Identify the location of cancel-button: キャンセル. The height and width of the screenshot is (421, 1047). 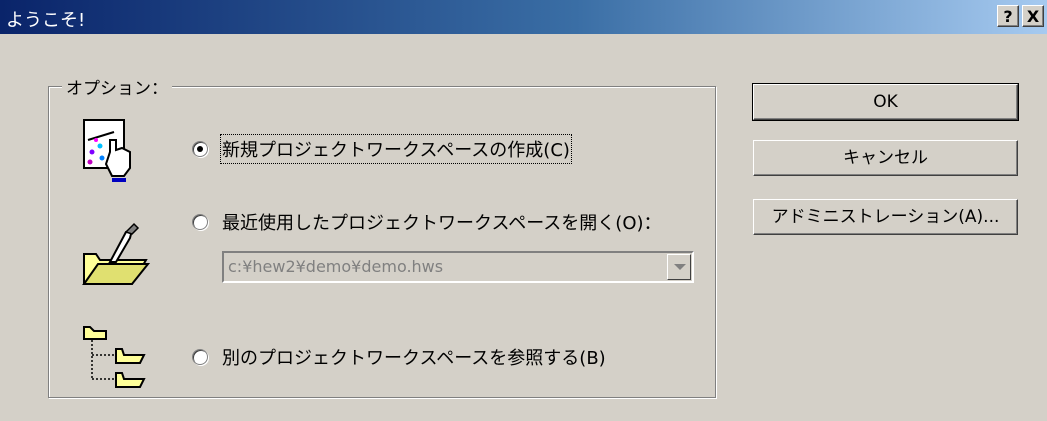
(885, 158).